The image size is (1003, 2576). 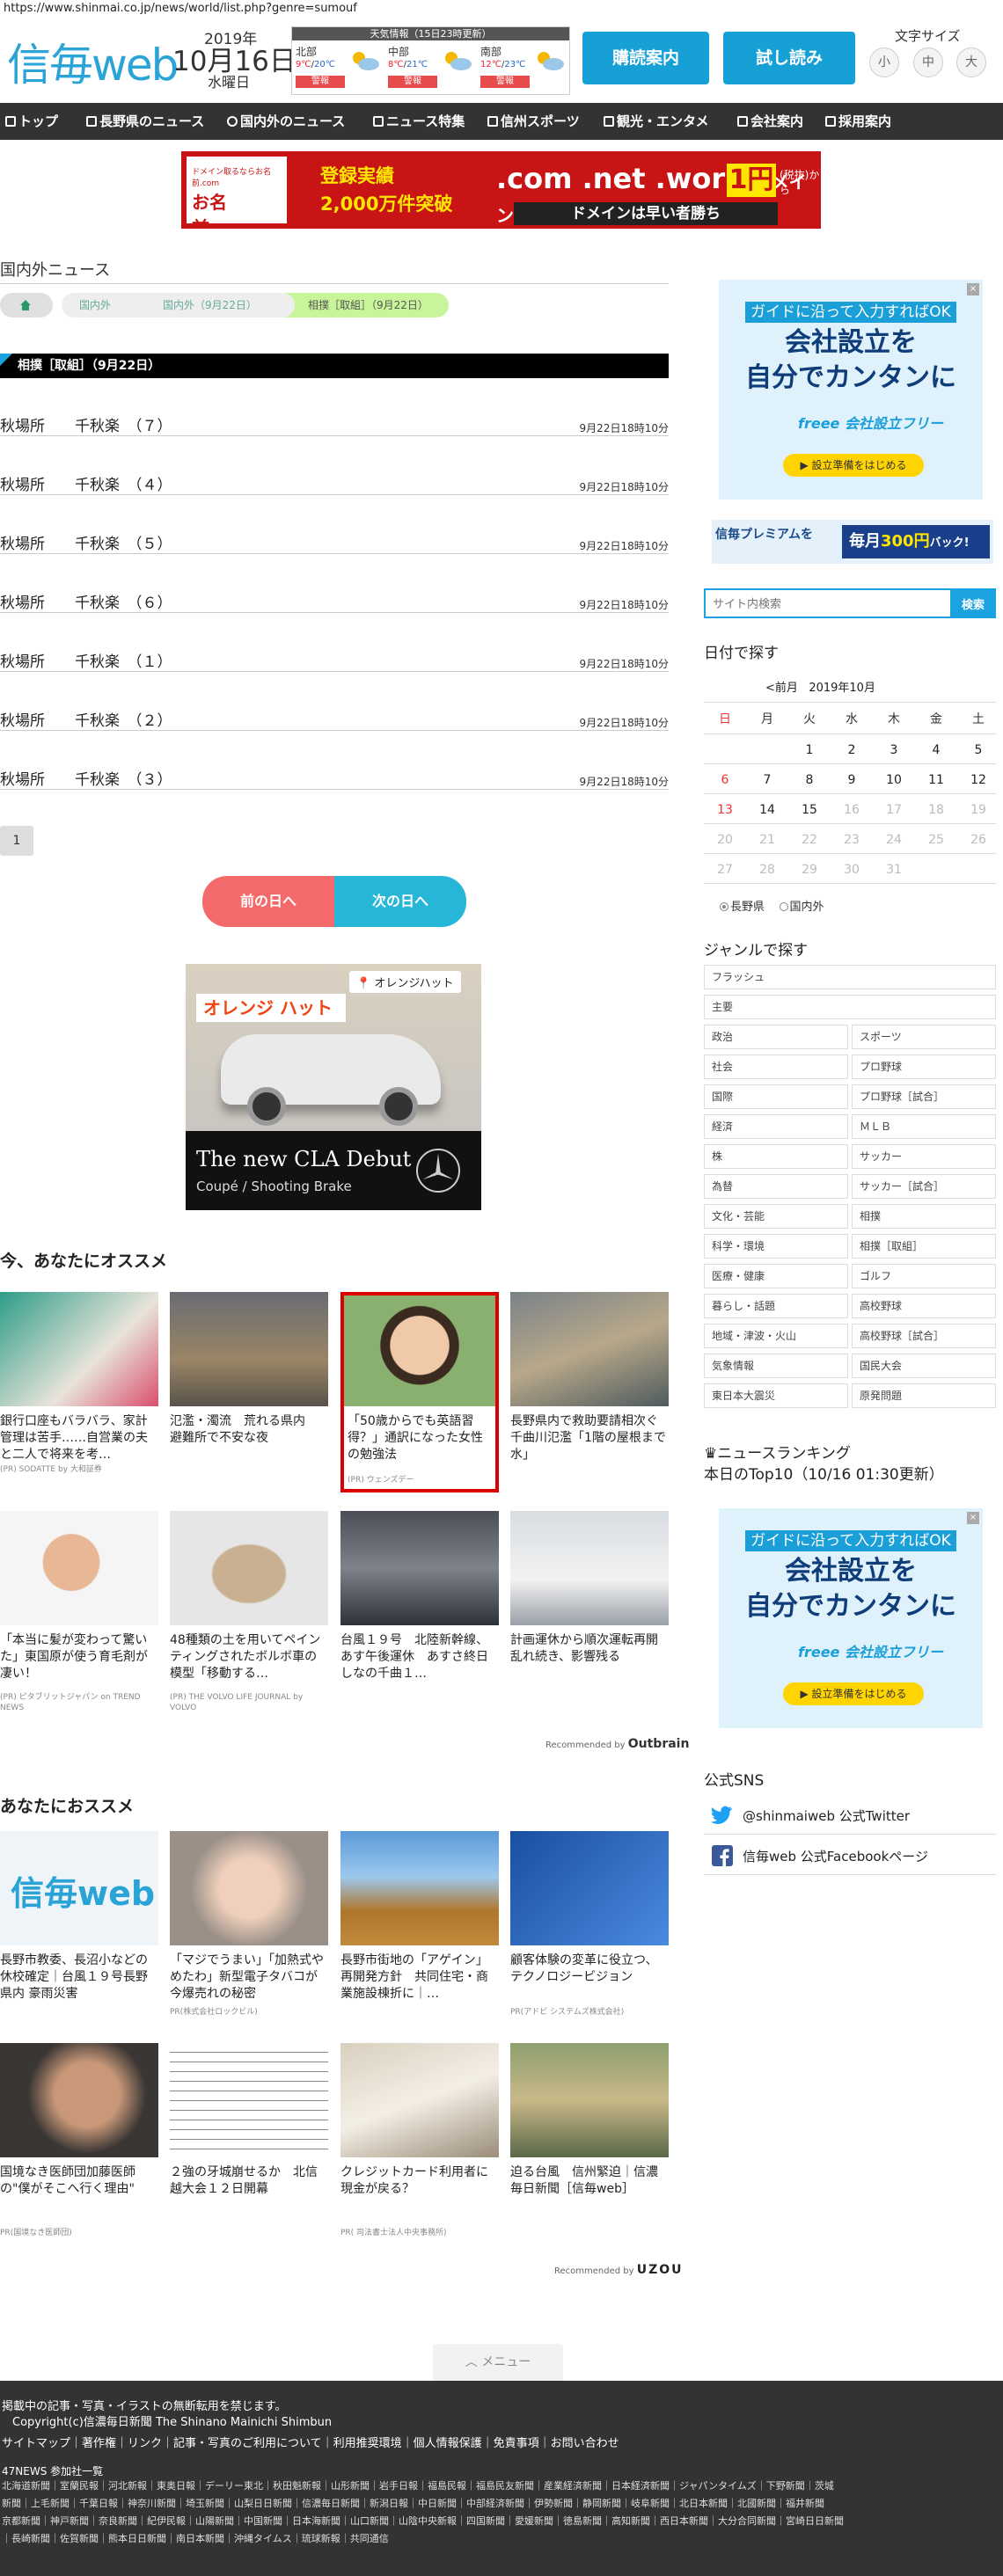 What do you see at coordinates (334, 775) in the screenshot?
I see `news-item: 秋場所 千秋楽 （３） 9月22日18時10分` at bounding box center [334, 775].